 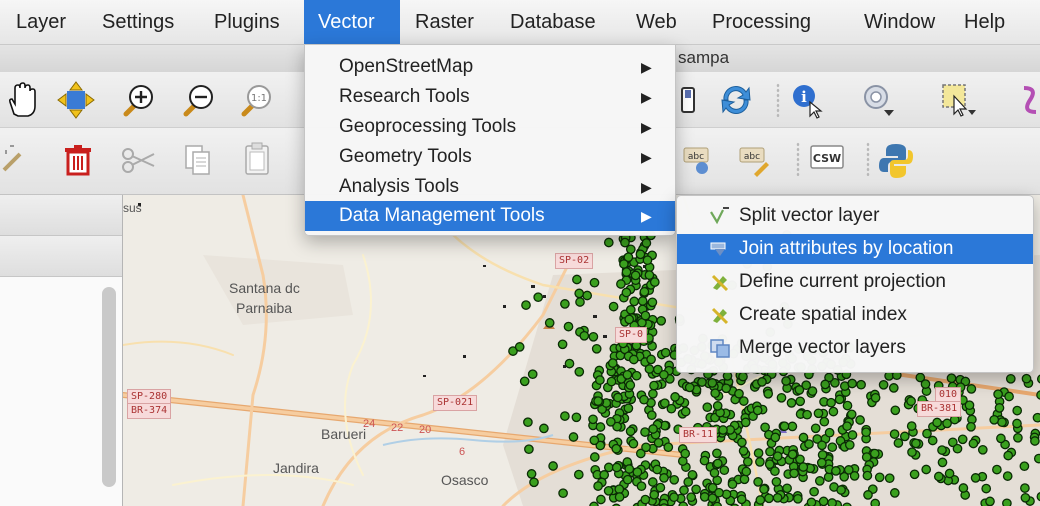 I want to click on layers-scrollbar, so click(x=109, y=387).